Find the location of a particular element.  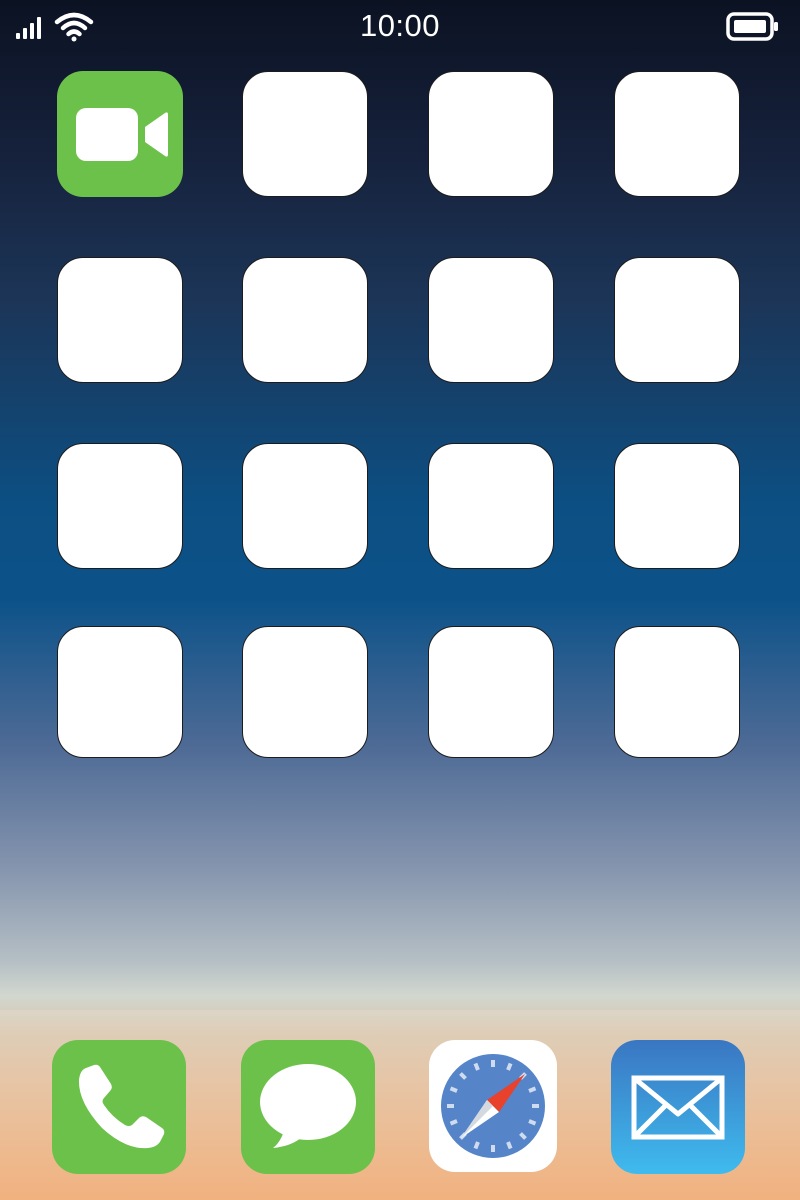

messages-app-icon is located at coordinates (308, 1107).